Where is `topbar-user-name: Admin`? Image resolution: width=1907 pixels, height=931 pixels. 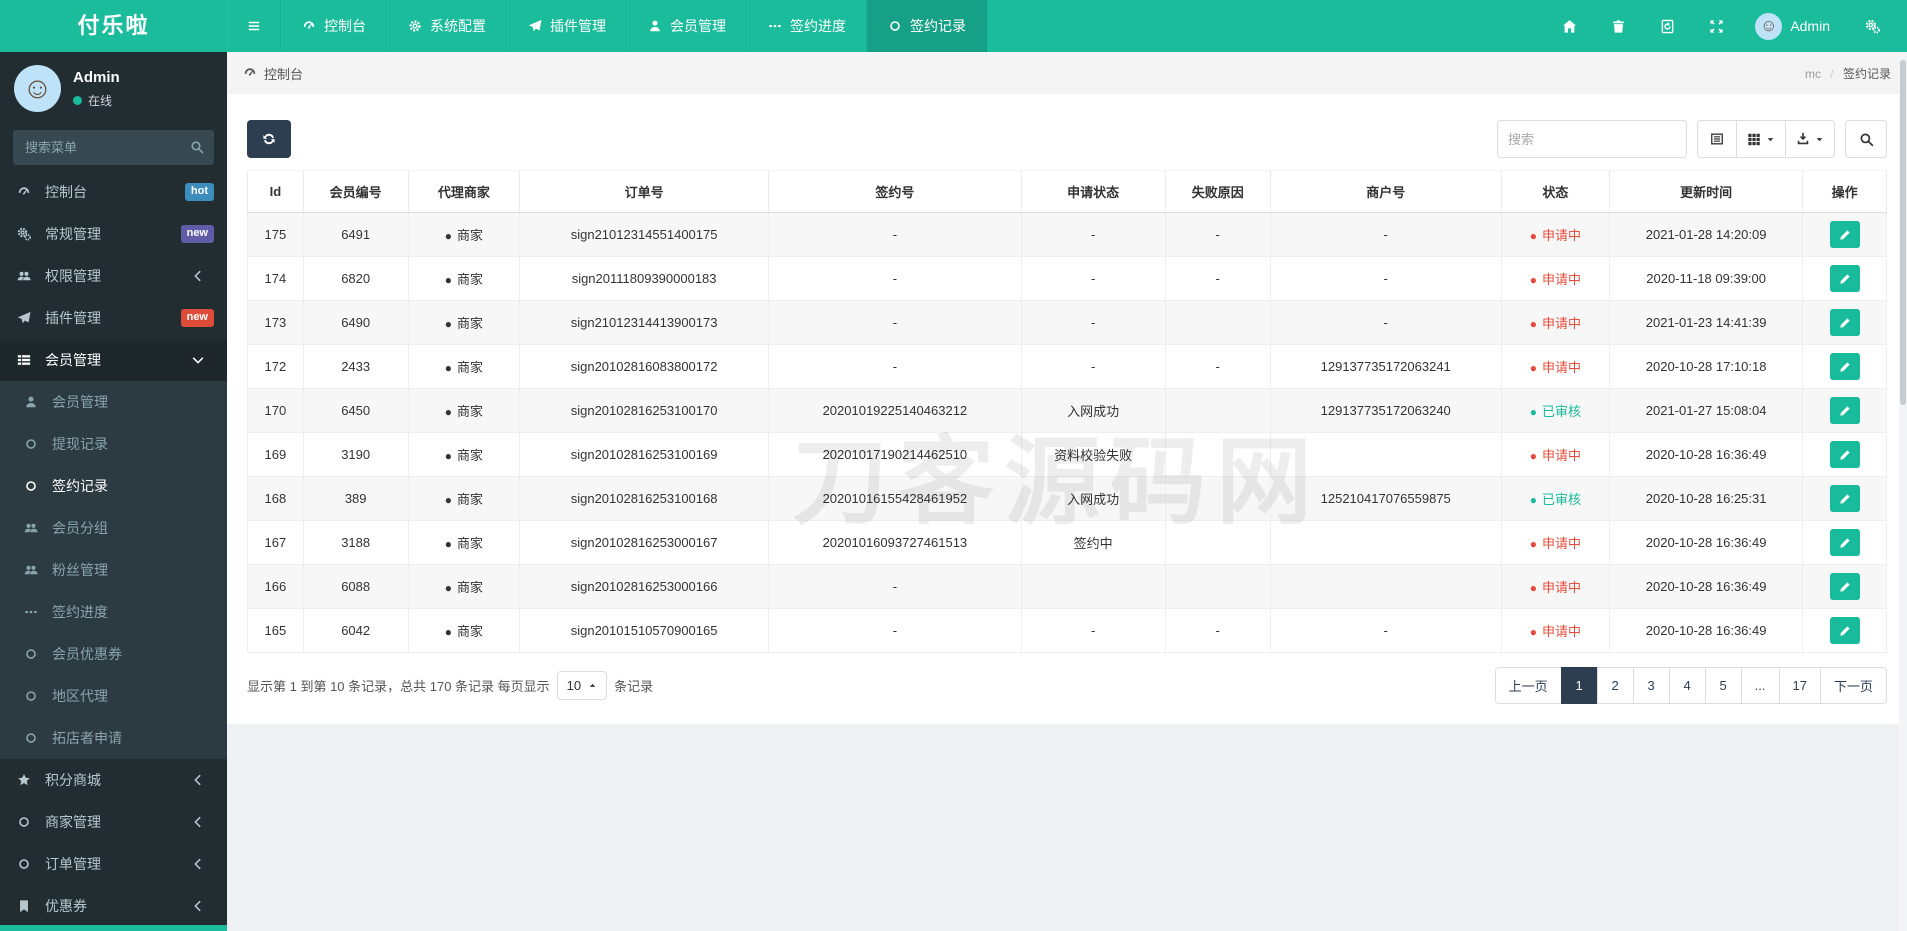 topbar-user-name: Admin is located at coordinates (1810, 26).